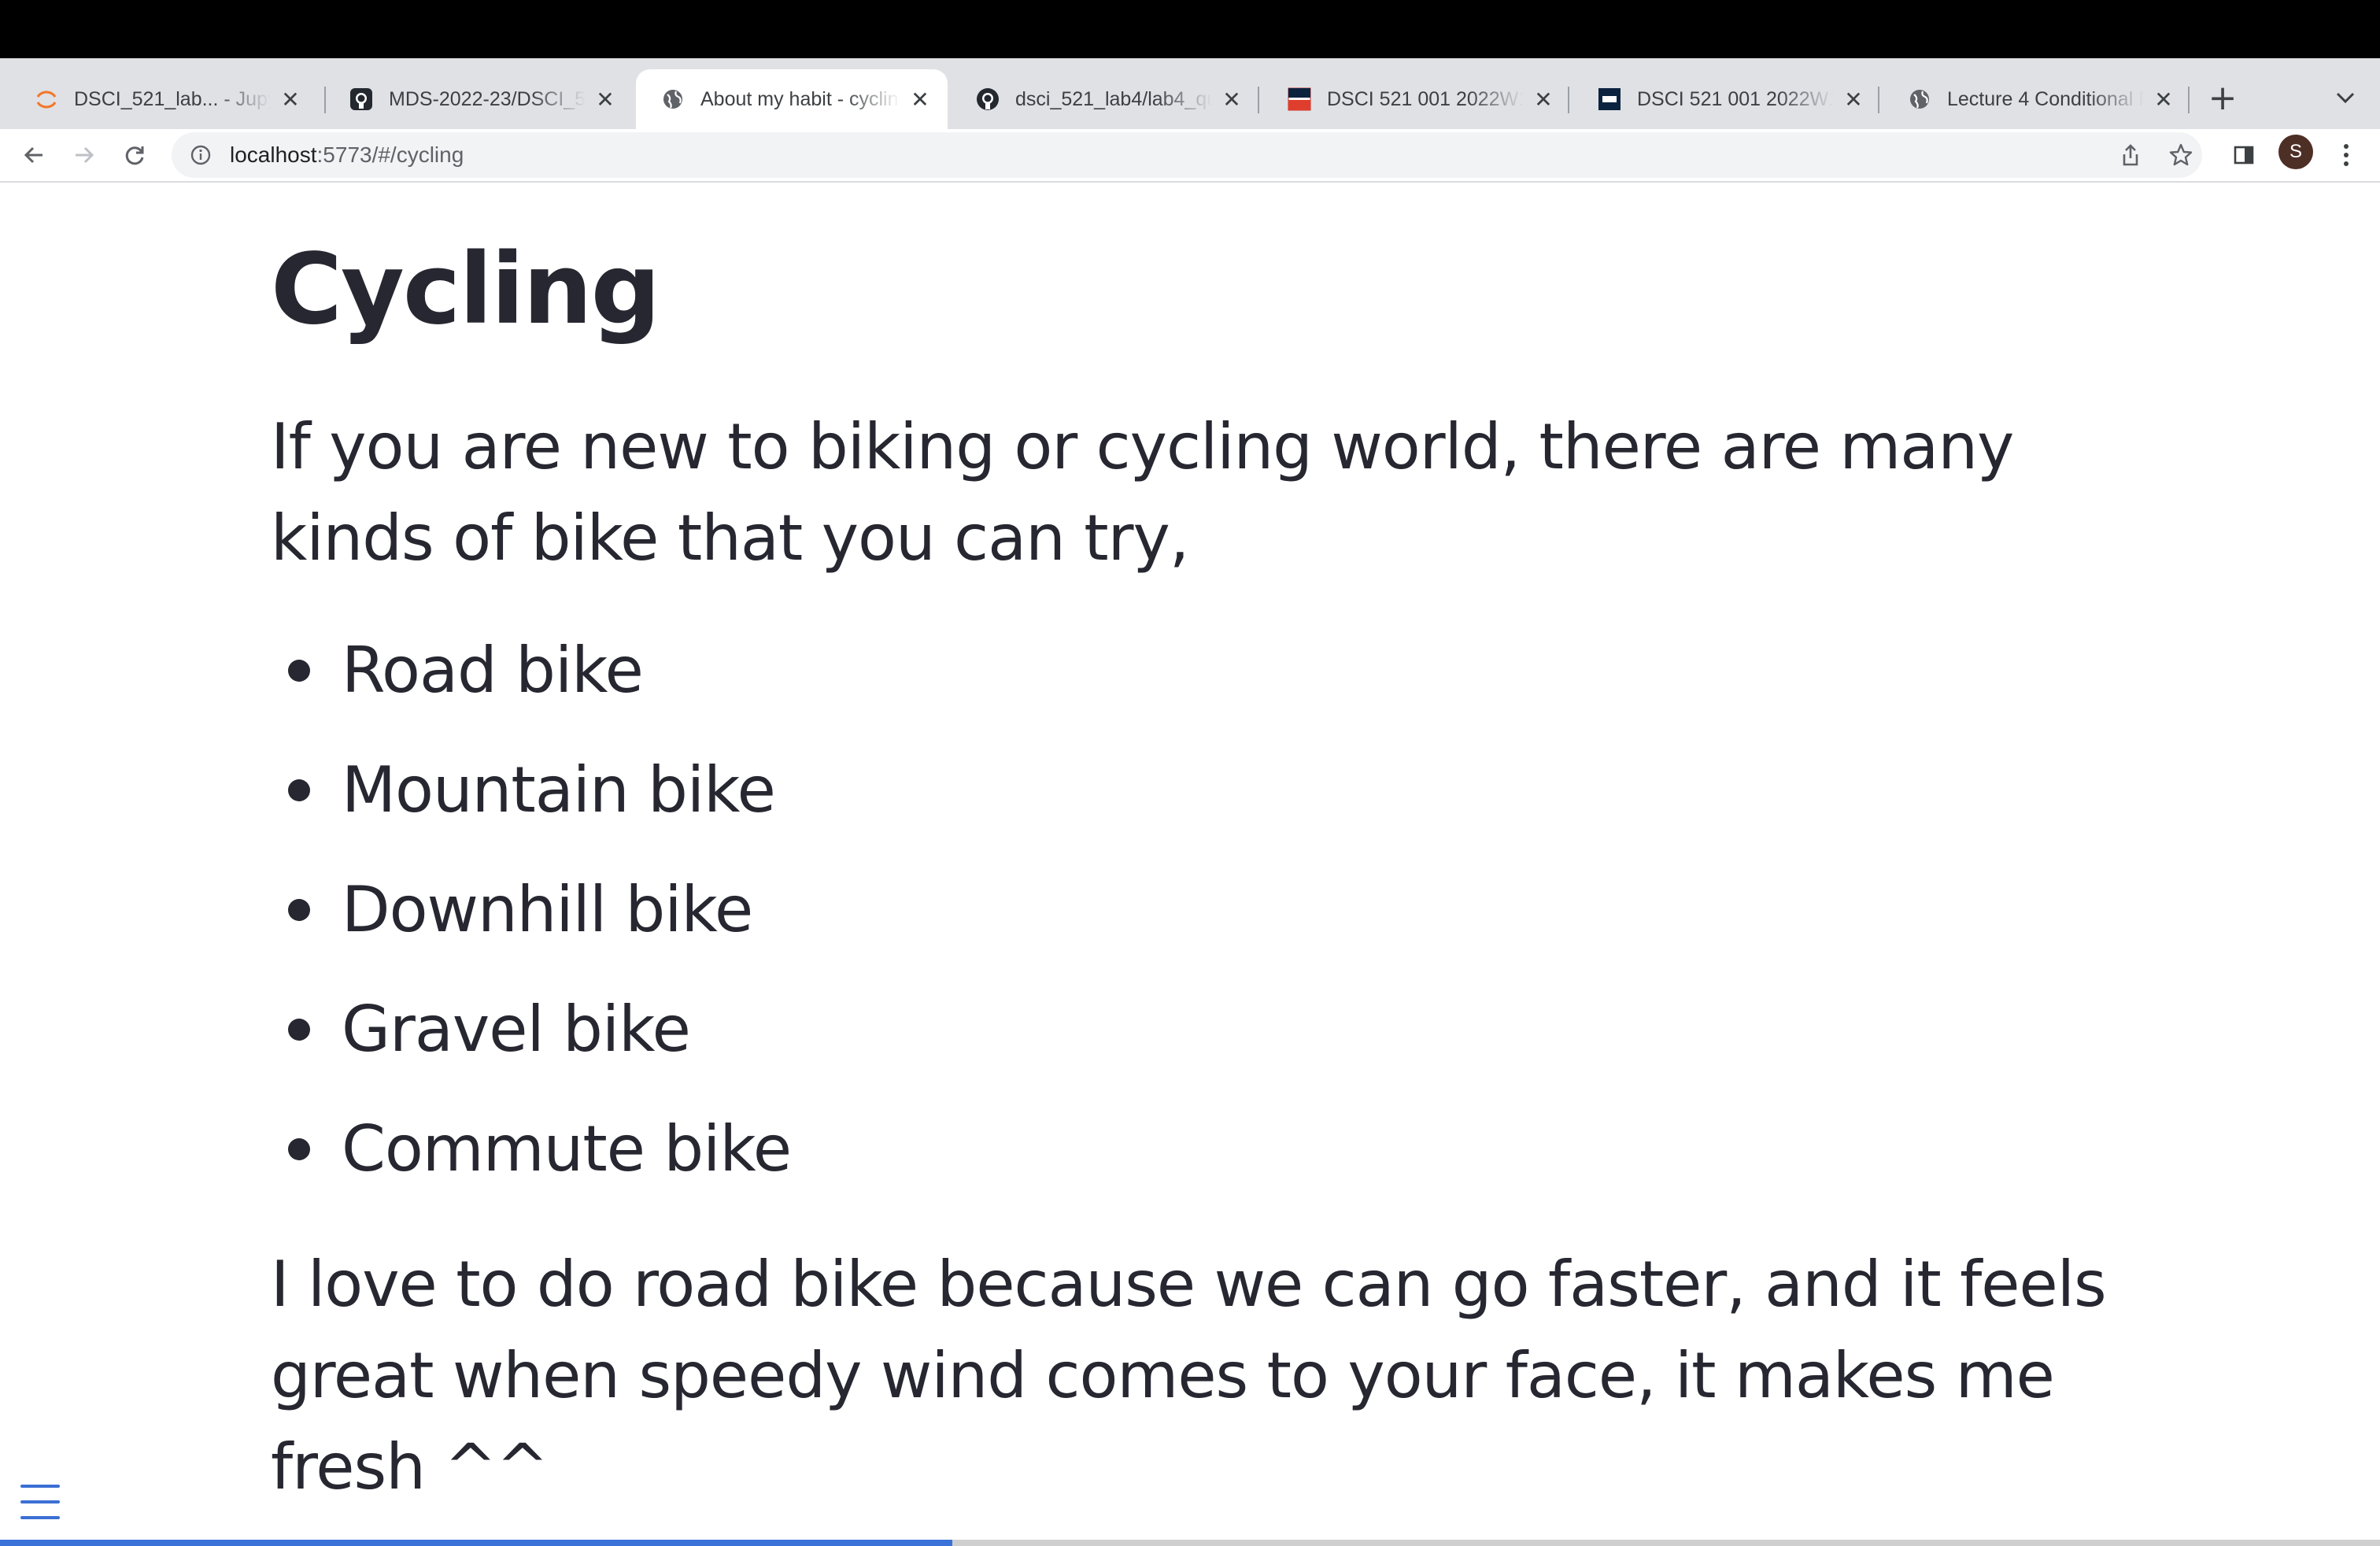 Image resolution: width=2380 pixels, height=1546 pixels. What do you see at coordinates (493, 670) in the screenshot?
I see `list-item-label: Road bike` at bounding box center [493, 670].